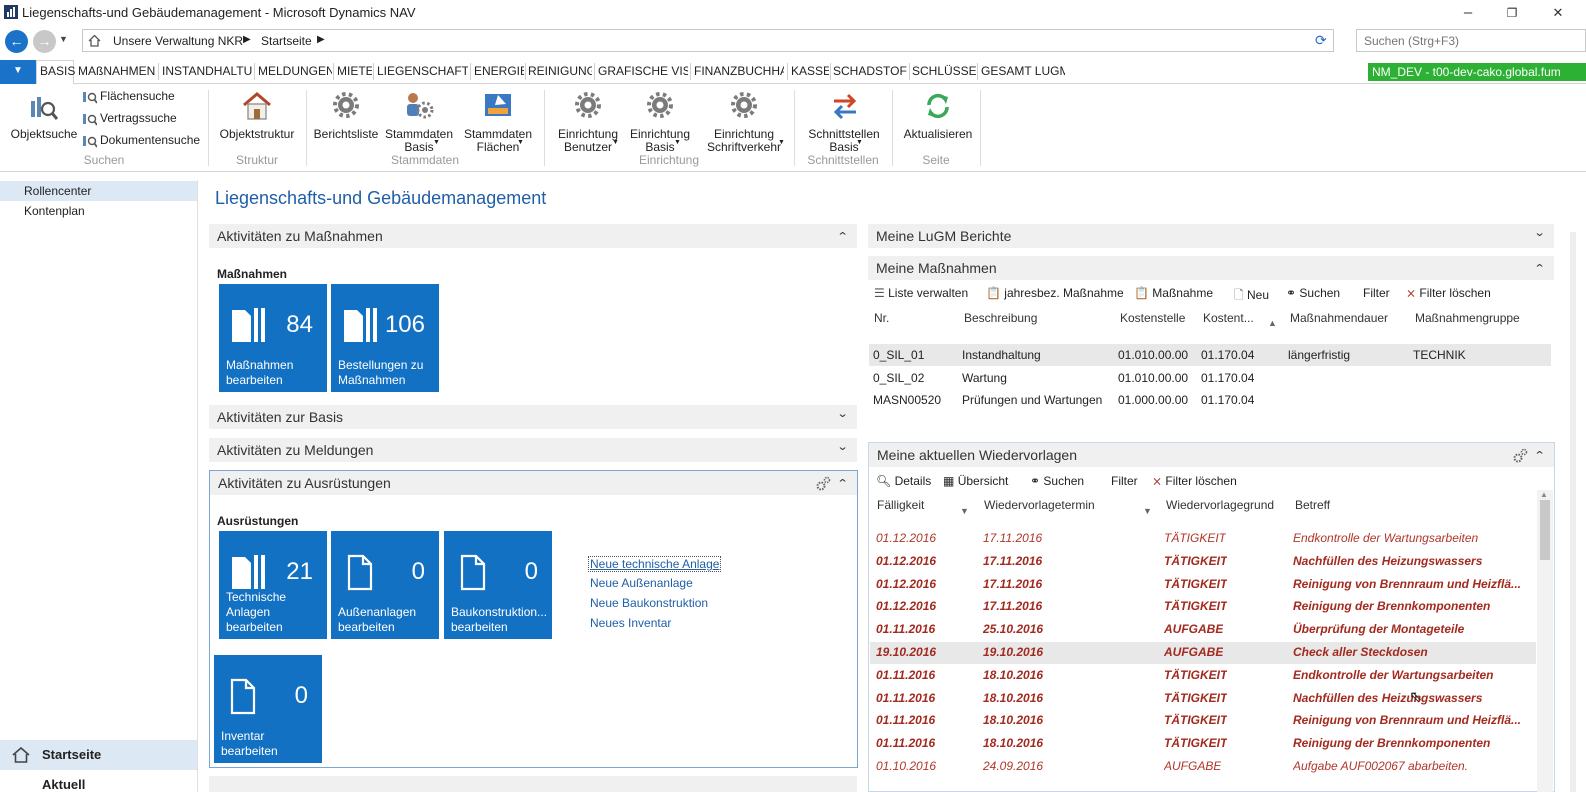 The height and width of the screenshot is (792, 1586). I want to click on close-button: ✕, so click(1558, 13).